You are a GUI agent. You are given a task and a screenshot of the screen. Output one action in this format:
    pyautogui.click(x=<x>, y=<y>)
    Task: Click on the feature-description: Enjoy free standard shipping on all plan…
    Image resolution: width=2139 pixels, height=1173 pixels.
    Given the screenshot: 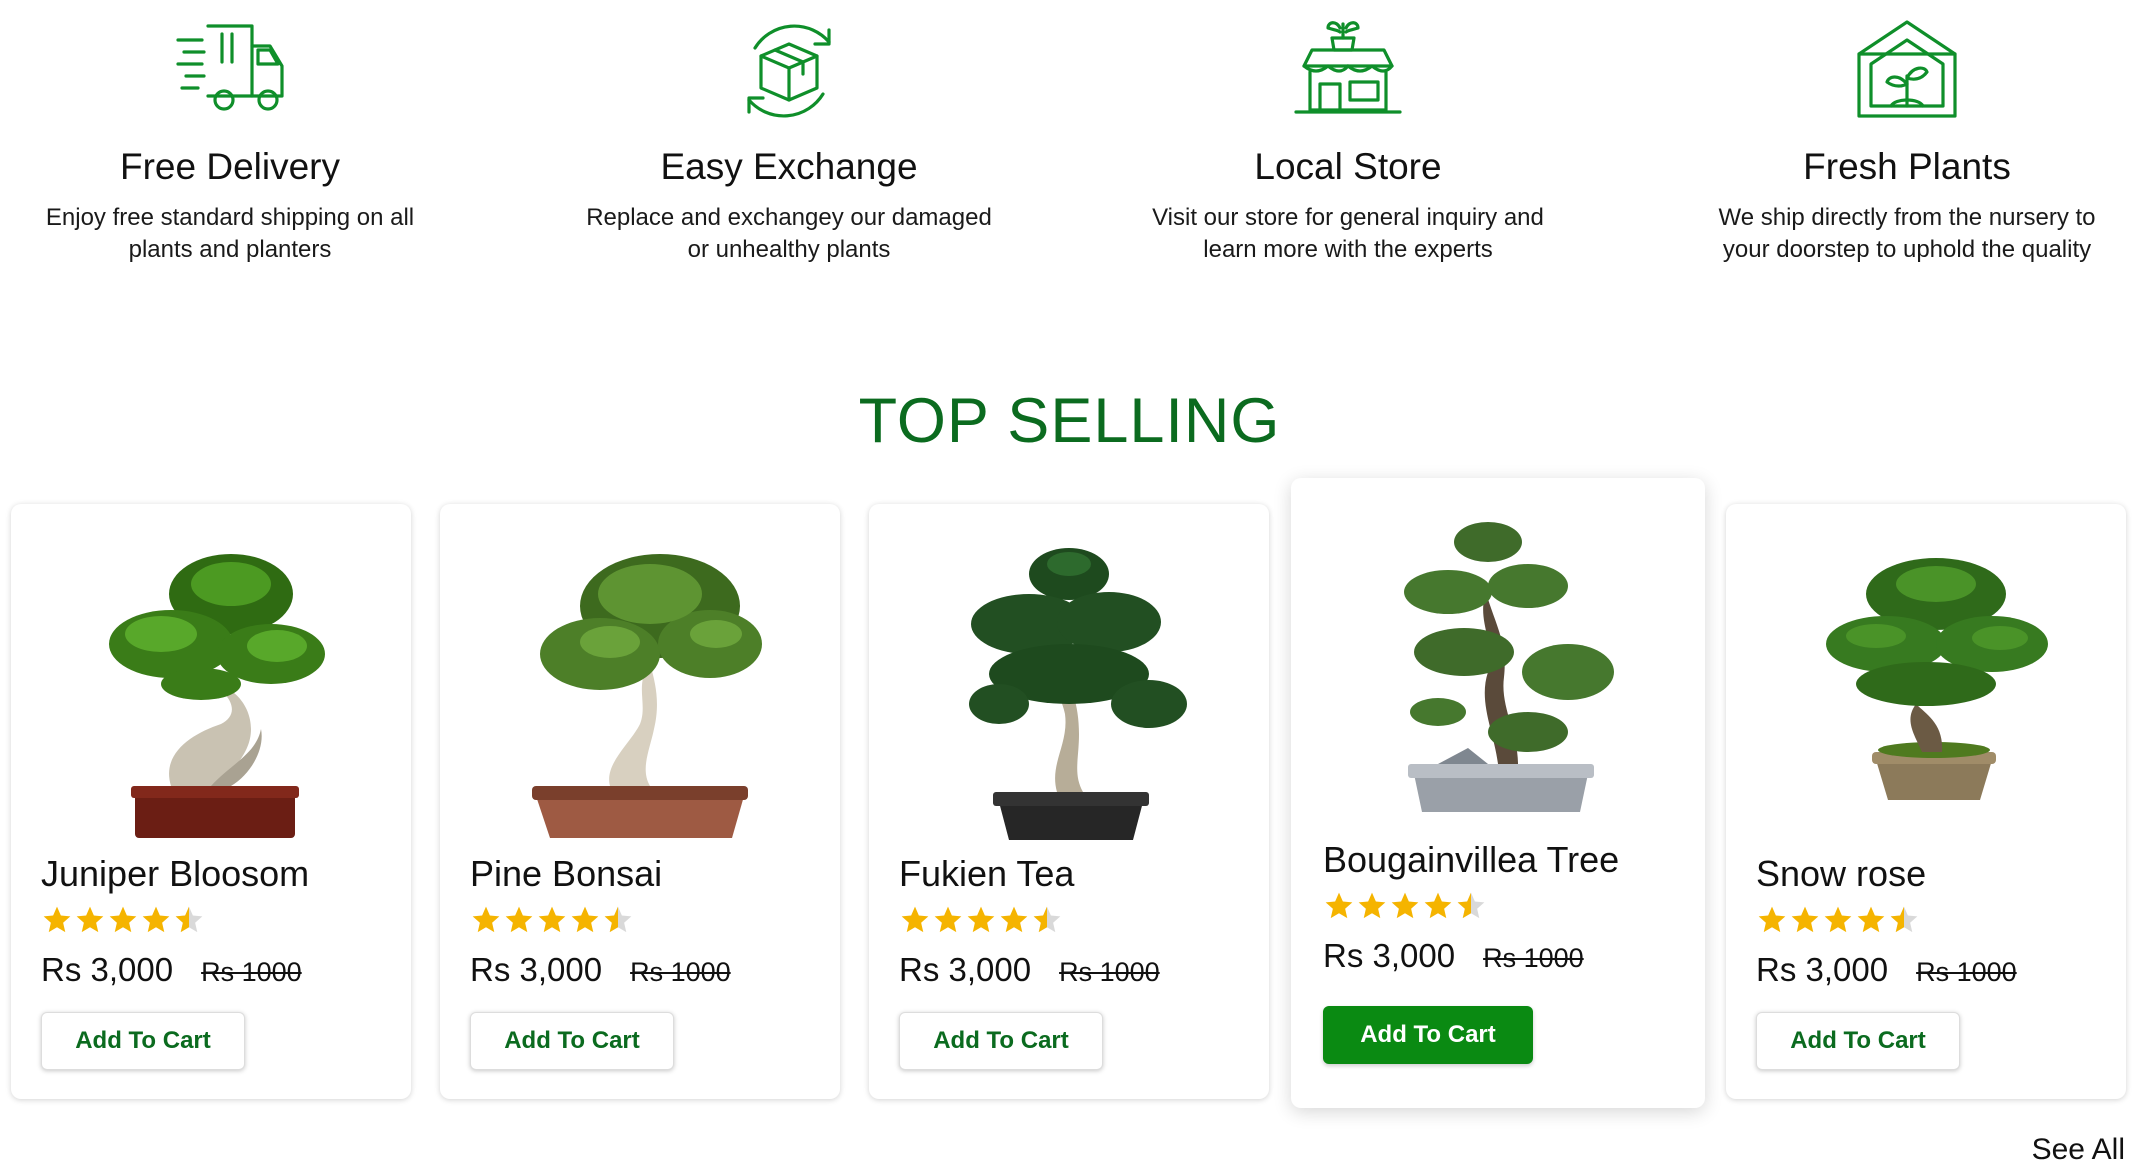 What is the action you would take?
    pyautogui.click(x=230, y=233)
    